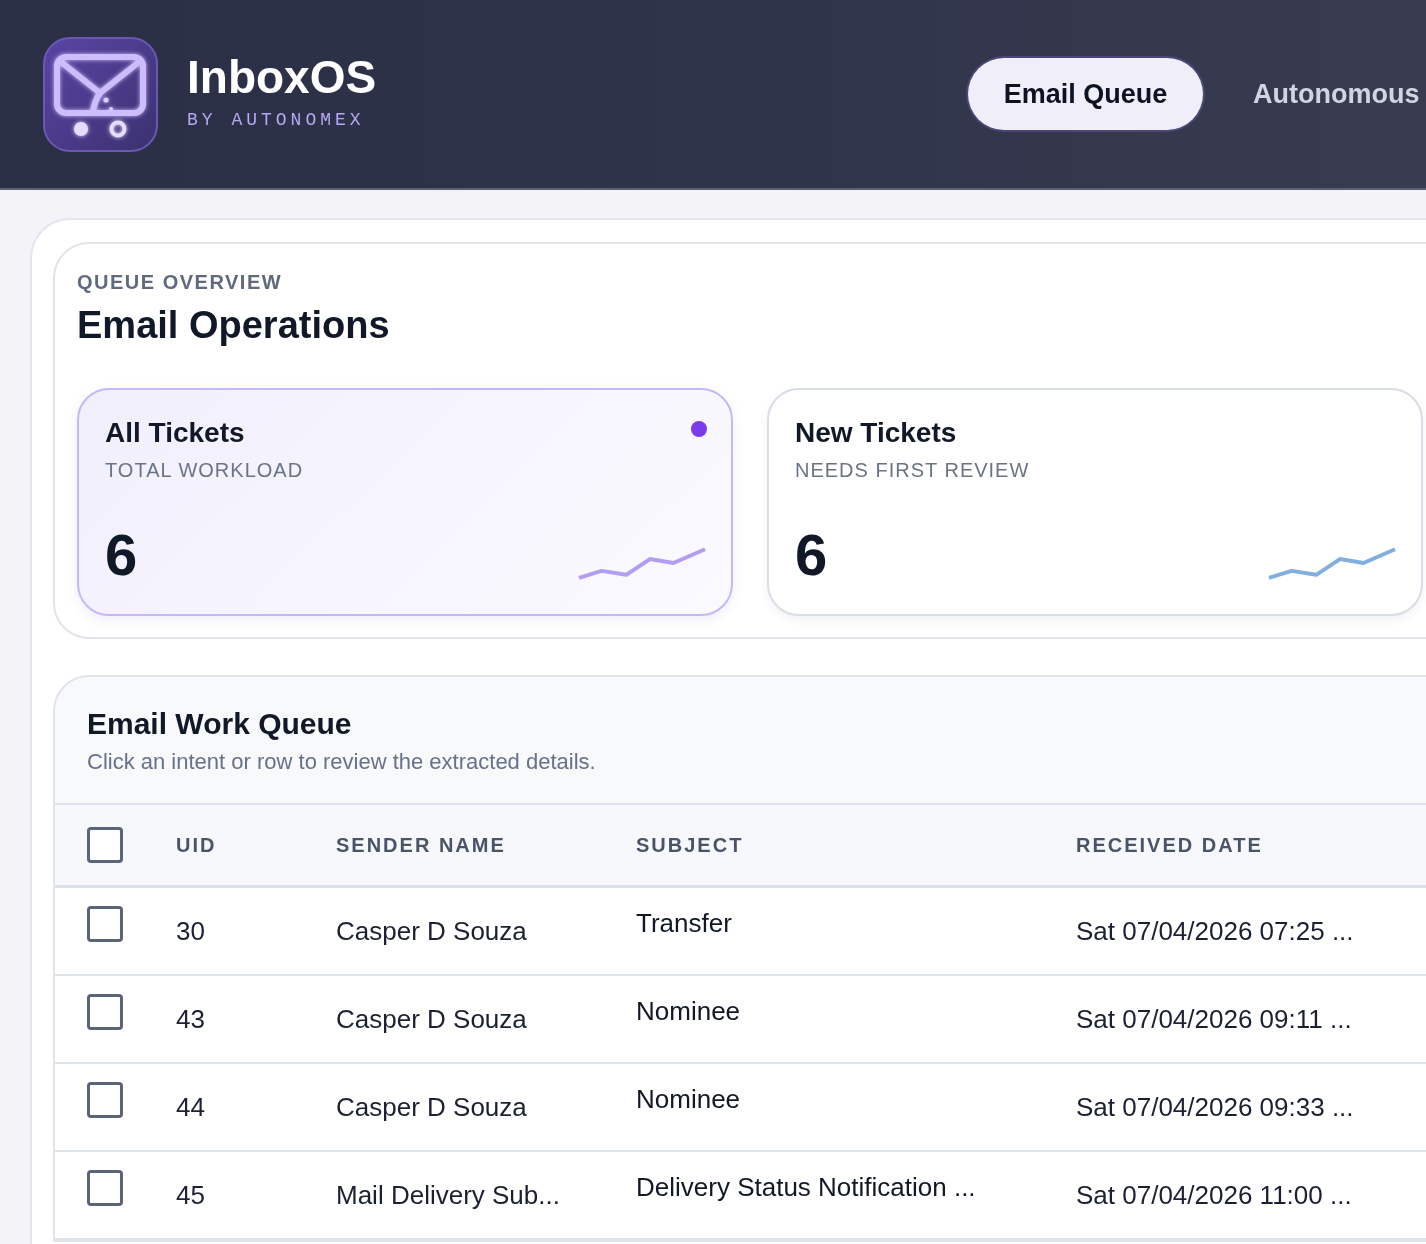 Image resolution: width=1426 pixels, height=1244 pixels. I want to click on queue-subtitle: Click an intent or row to review the extracted details., so click(342, 762).